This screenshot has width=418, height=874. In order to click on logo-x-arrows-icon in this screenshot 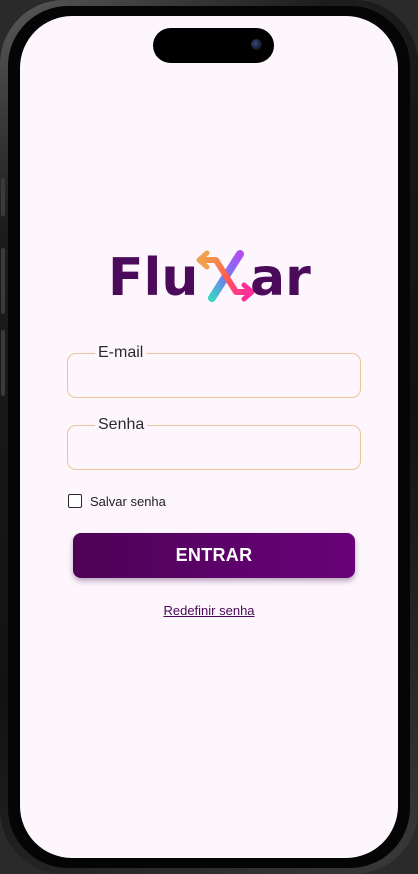, I will do `click(225, 276)`.